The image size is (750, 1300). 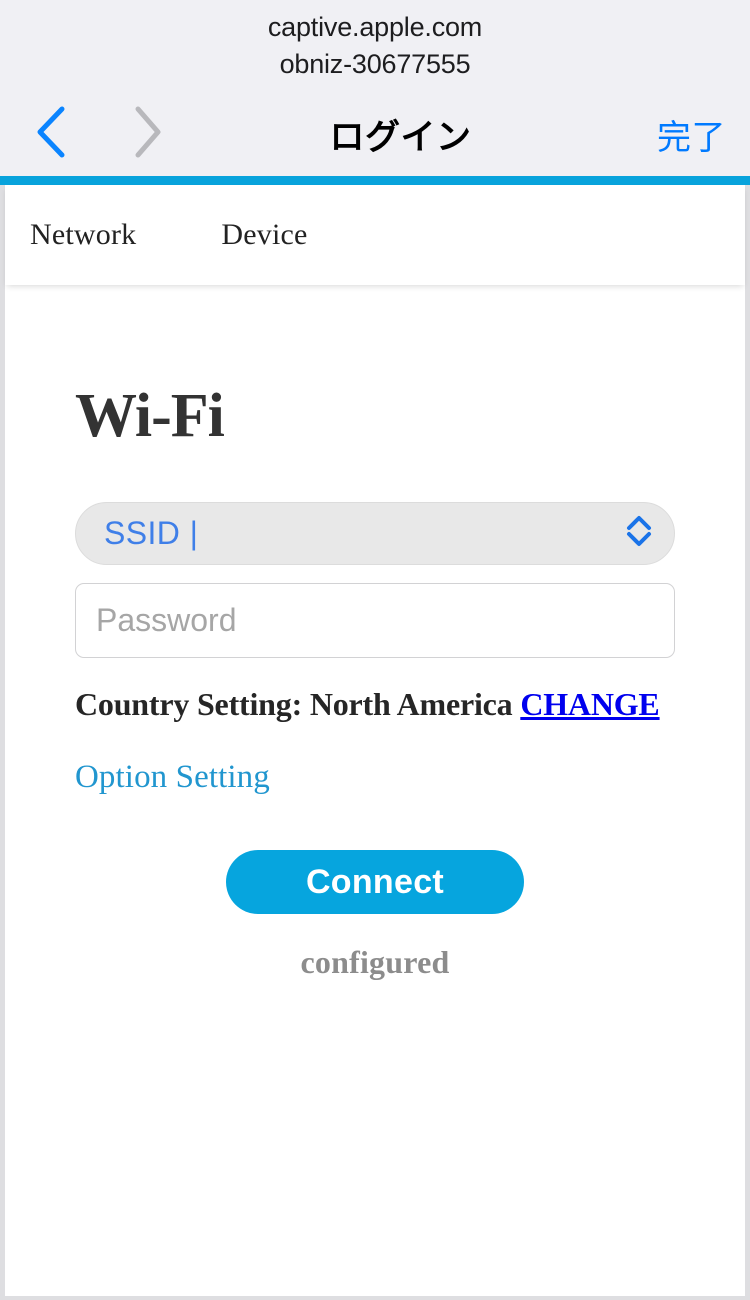 What do you see at coordinates (400, 137) in the screenshot?
I see `page-title: ログイン` at bounding box center [400, 137].